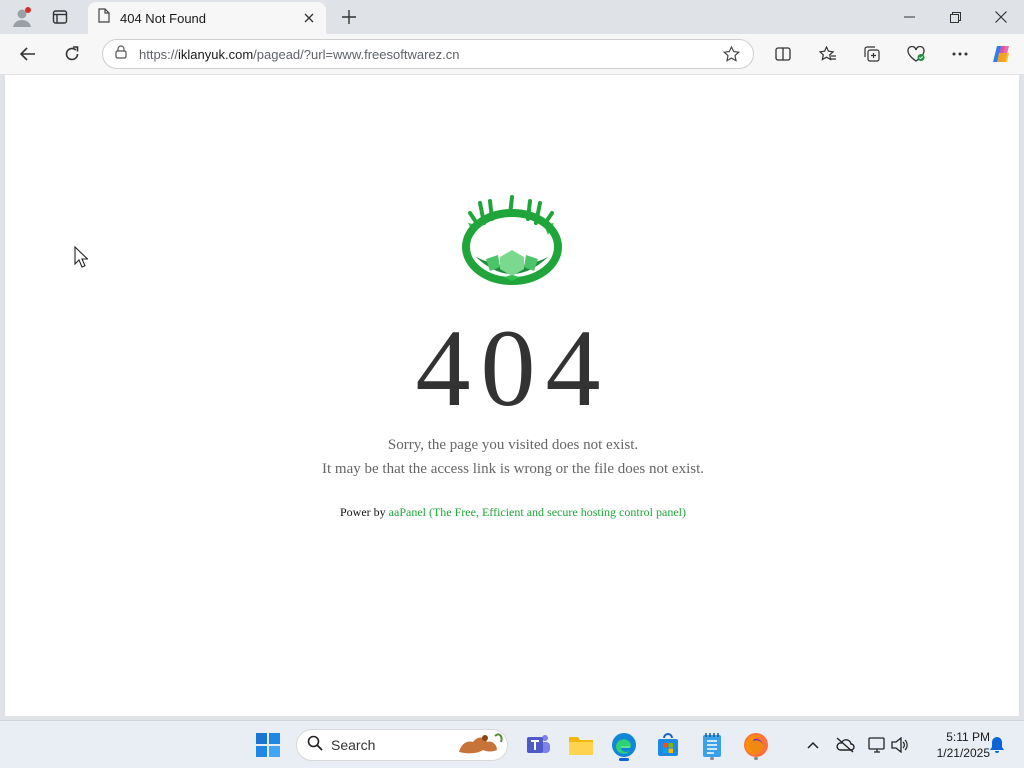 Image resolution: width=1024 pixels, height=768 pixels. What do you see at coordinates (22, 17) in the screenshot?
I see `profile-icon` at bounding box center [22, 17].